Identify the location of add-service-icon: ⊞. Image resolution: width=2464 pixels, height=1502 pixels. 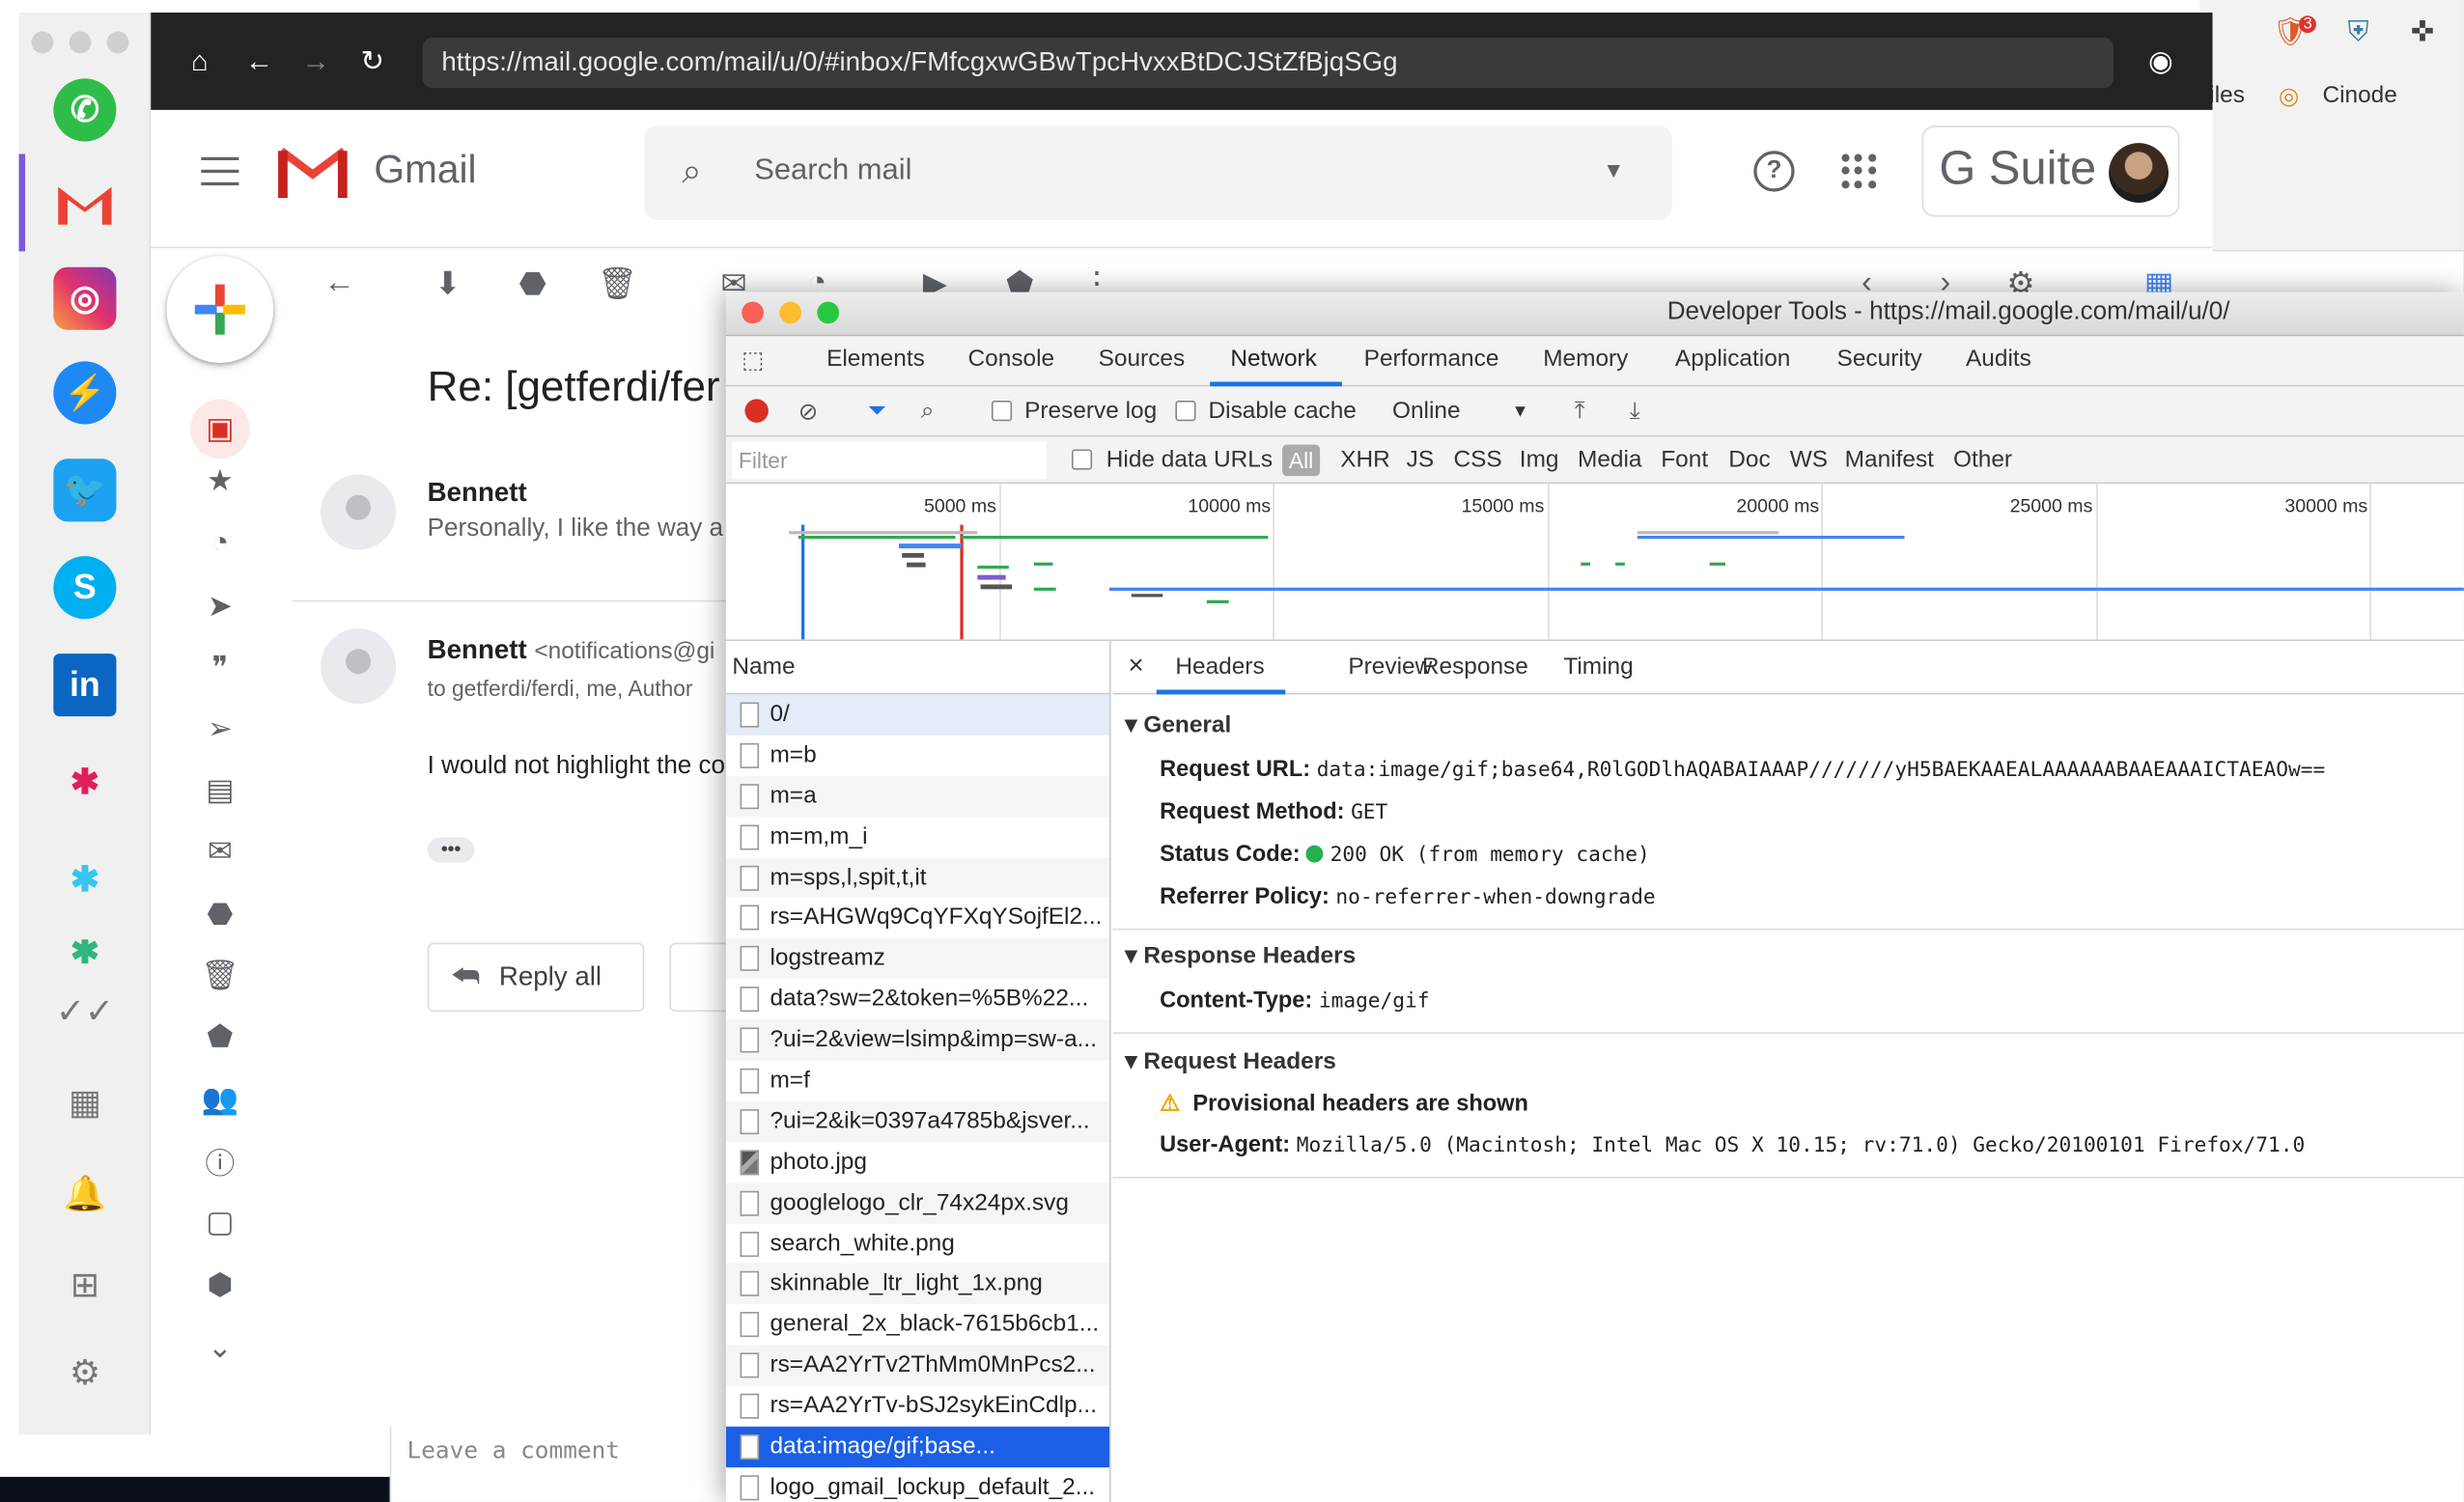
(85, 1286).